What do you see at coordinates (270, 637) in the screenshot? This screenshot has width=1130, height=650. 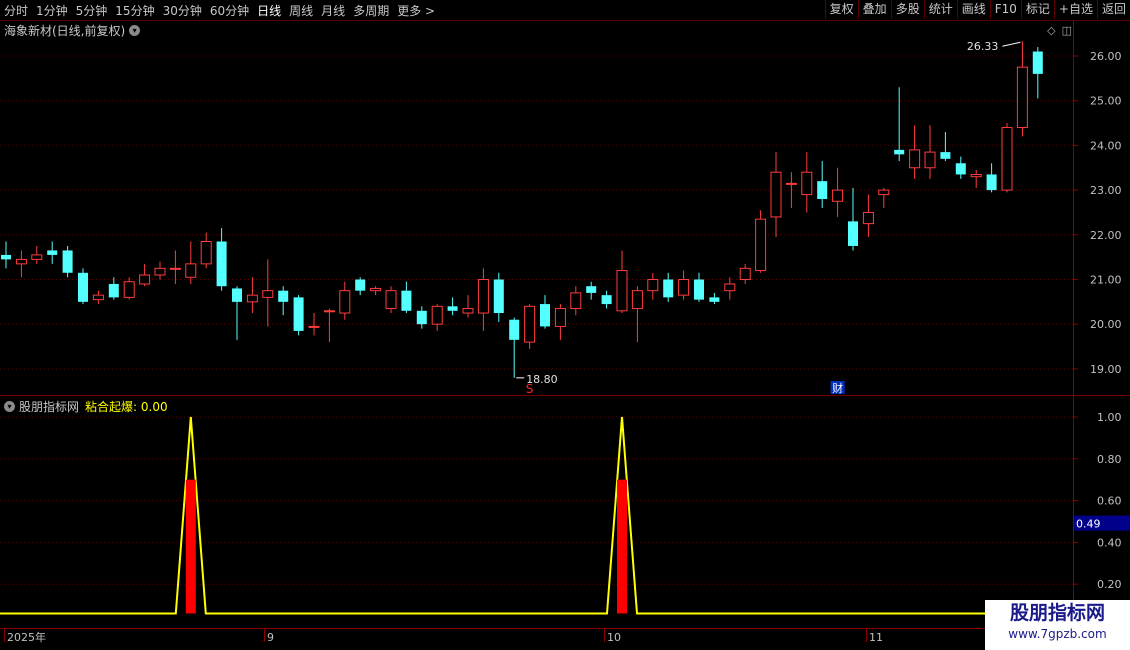 I see `date-tick-label: 9` at bounding box center [270, 637].